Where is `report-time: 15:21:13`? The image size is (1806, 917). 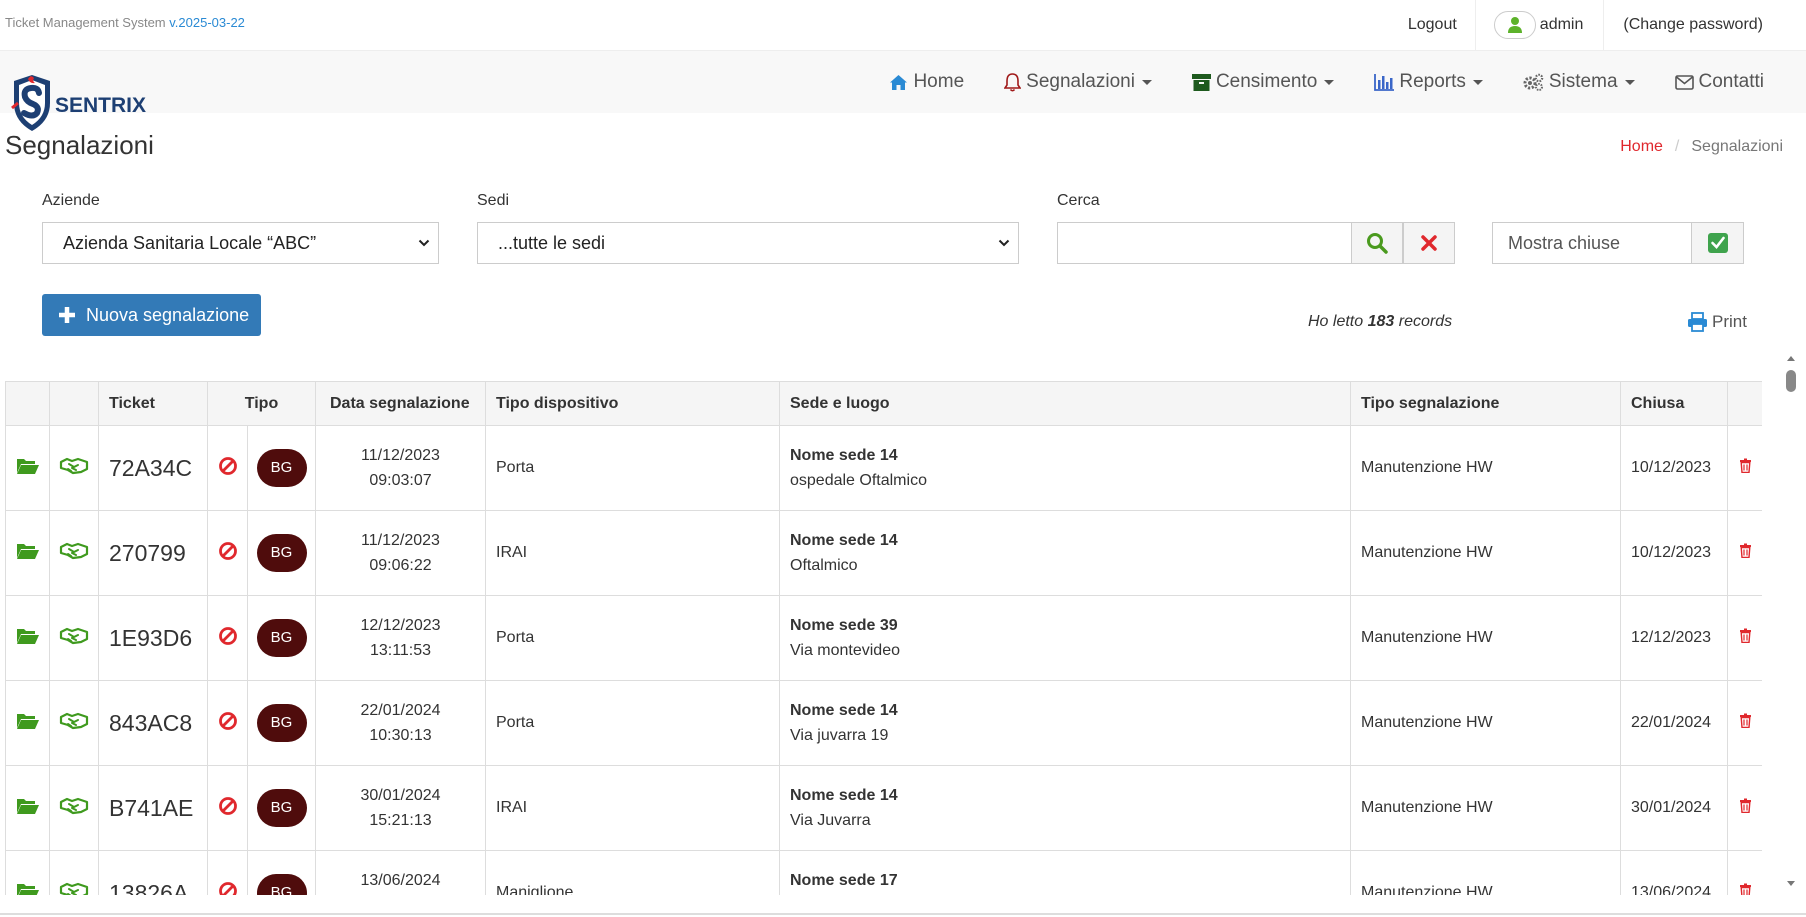
report-time: 15:21:13 is located at coordinates (400, 820).